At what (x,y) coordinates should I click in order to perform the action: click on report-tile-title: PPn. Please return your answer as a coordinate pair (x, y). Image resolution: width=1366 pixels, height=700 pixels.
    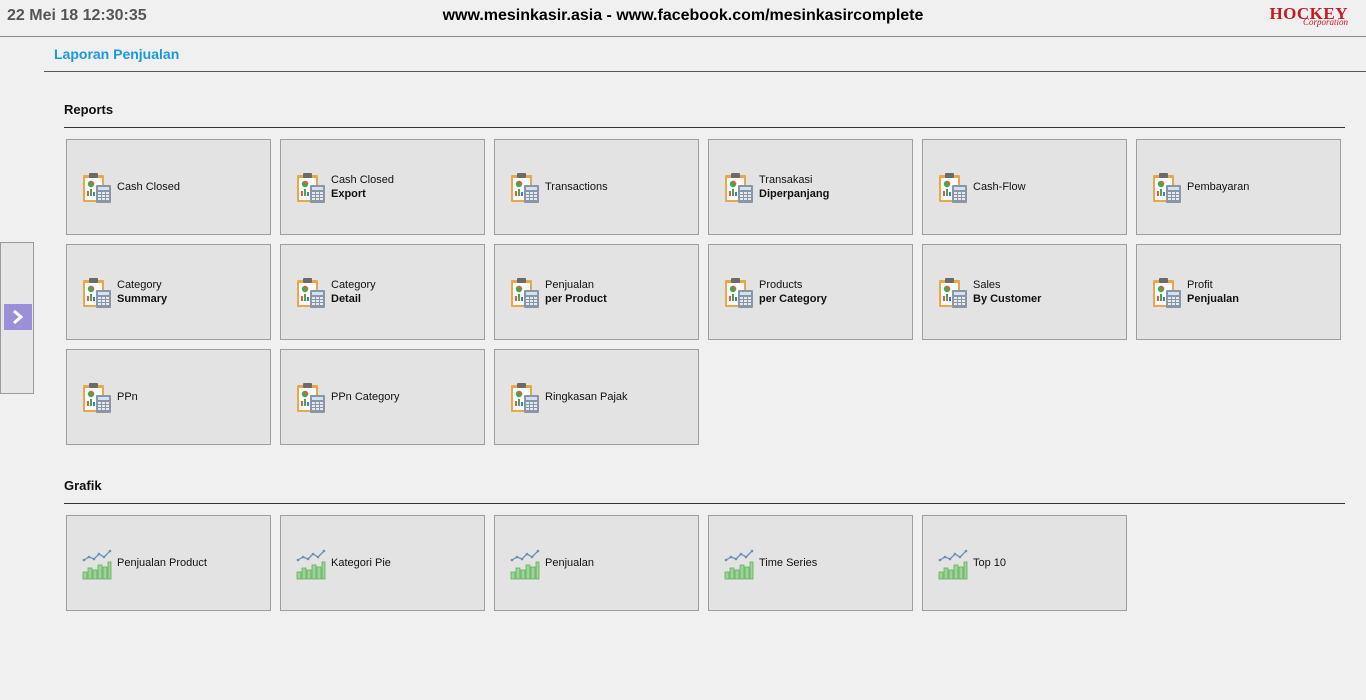
    Looking at the image, I should click on (127, 397).